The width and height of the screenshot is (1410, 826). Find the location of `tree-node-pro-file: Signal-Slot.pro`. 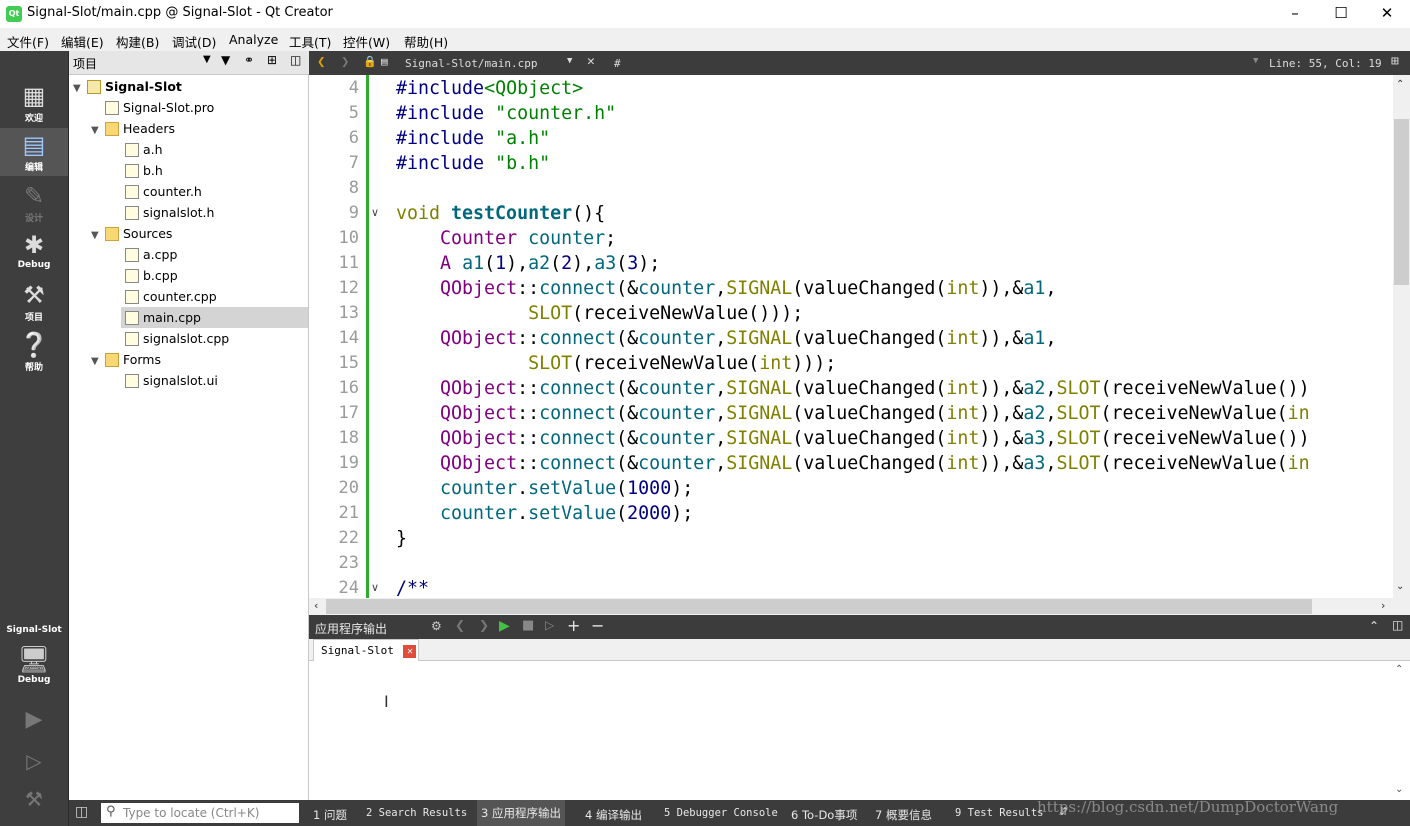

tree-node-pro-file: Signal-Slot.pro is located at coordinates (152, 107).